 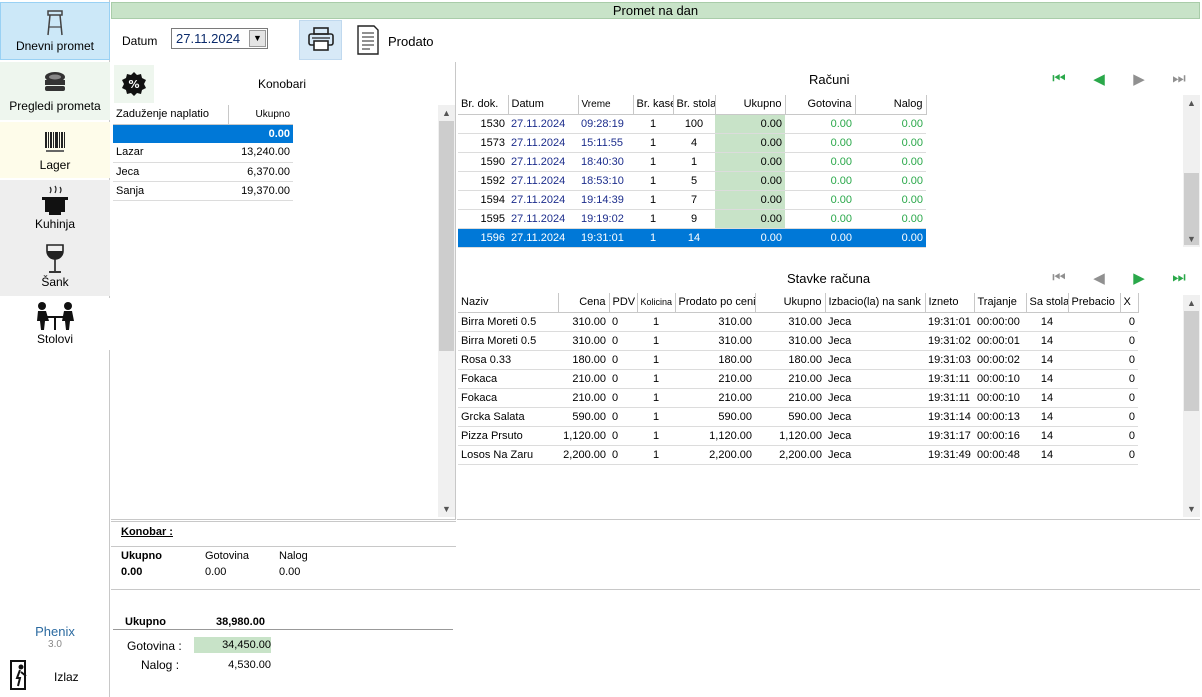 I want to click on total-ukupno-value: 38,980.00, so click(x=240, y=622).